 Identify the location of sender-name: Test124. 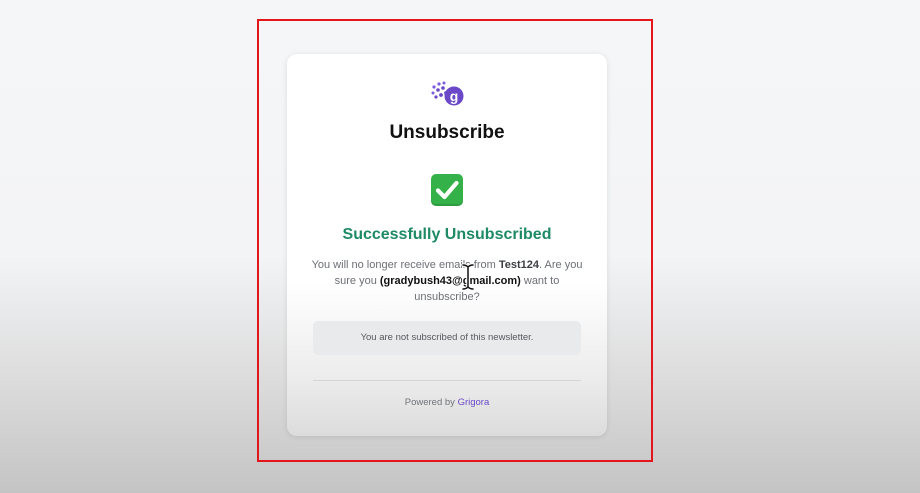
(519, 265).